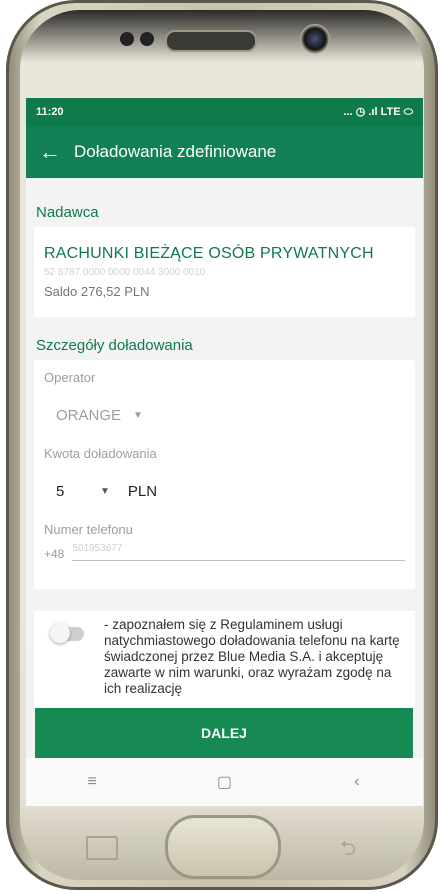 The height and width of the screenshot is (894, 442). I want to click on front-camera, so click(315, 39).